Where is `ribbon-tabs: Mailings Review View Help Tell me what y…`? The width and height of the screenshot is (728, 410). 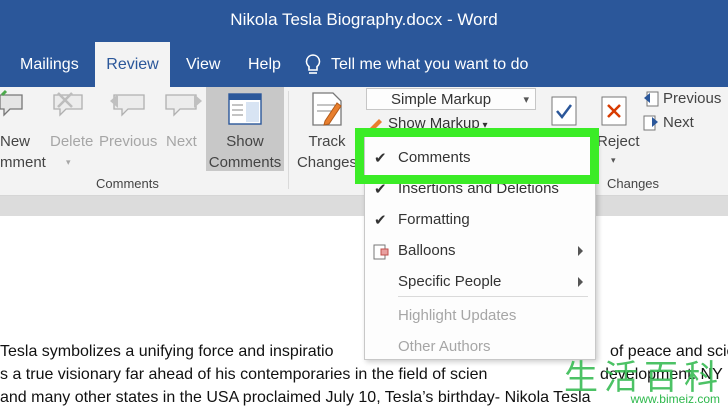
ribbon-tabs: Mailings Review View Help Tell me what y… is located at coordinates (364, 64).